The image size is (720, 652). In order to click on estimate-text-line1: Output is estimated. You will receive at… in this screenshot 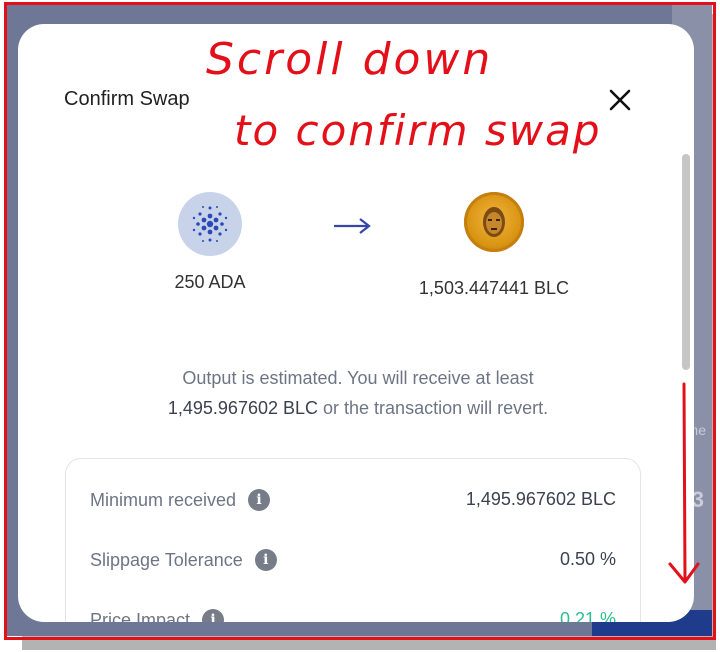, I will do `click(358, 378)`.